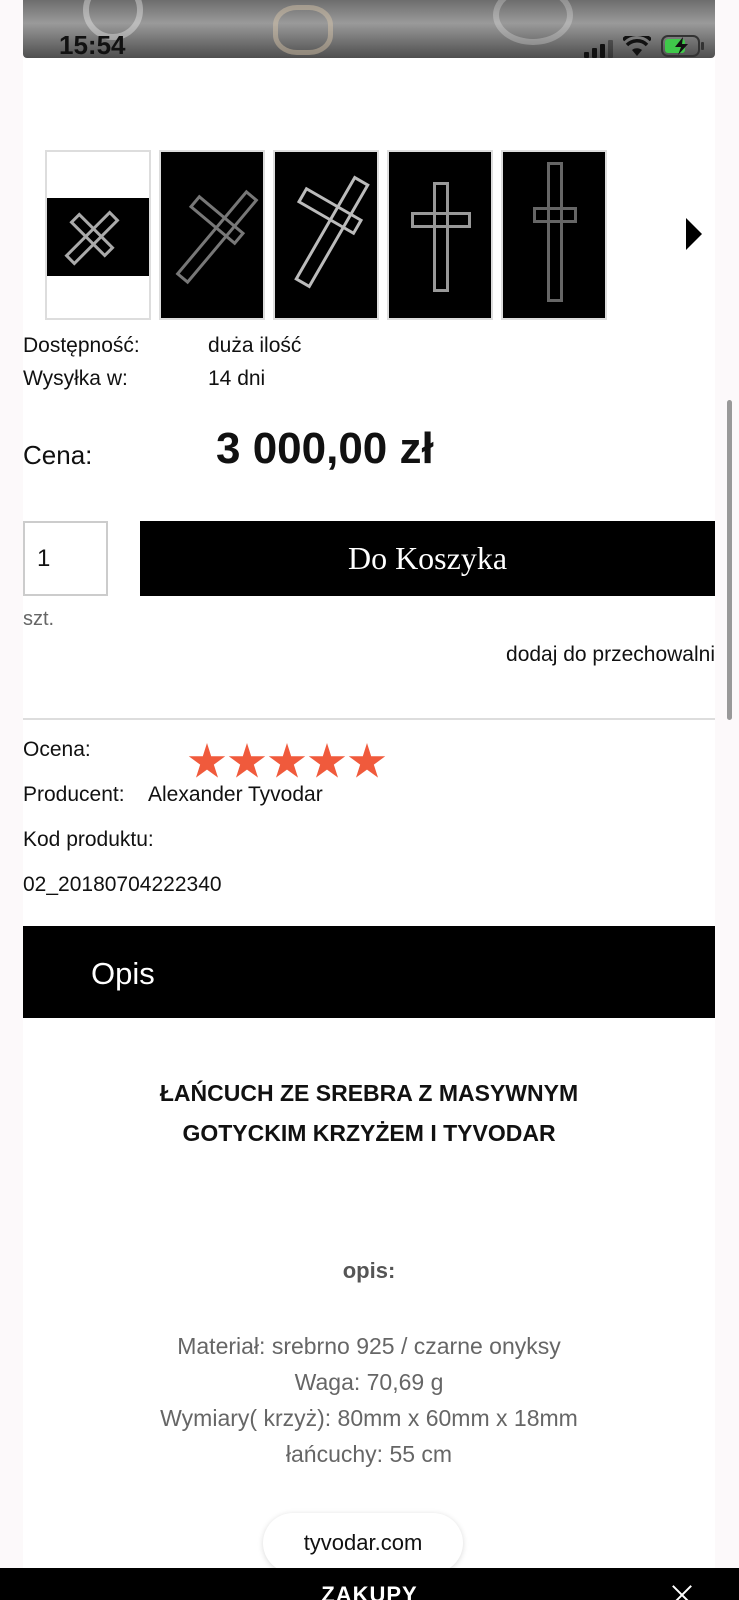  I want to click on tab-description: Opis, so click(369, 972).